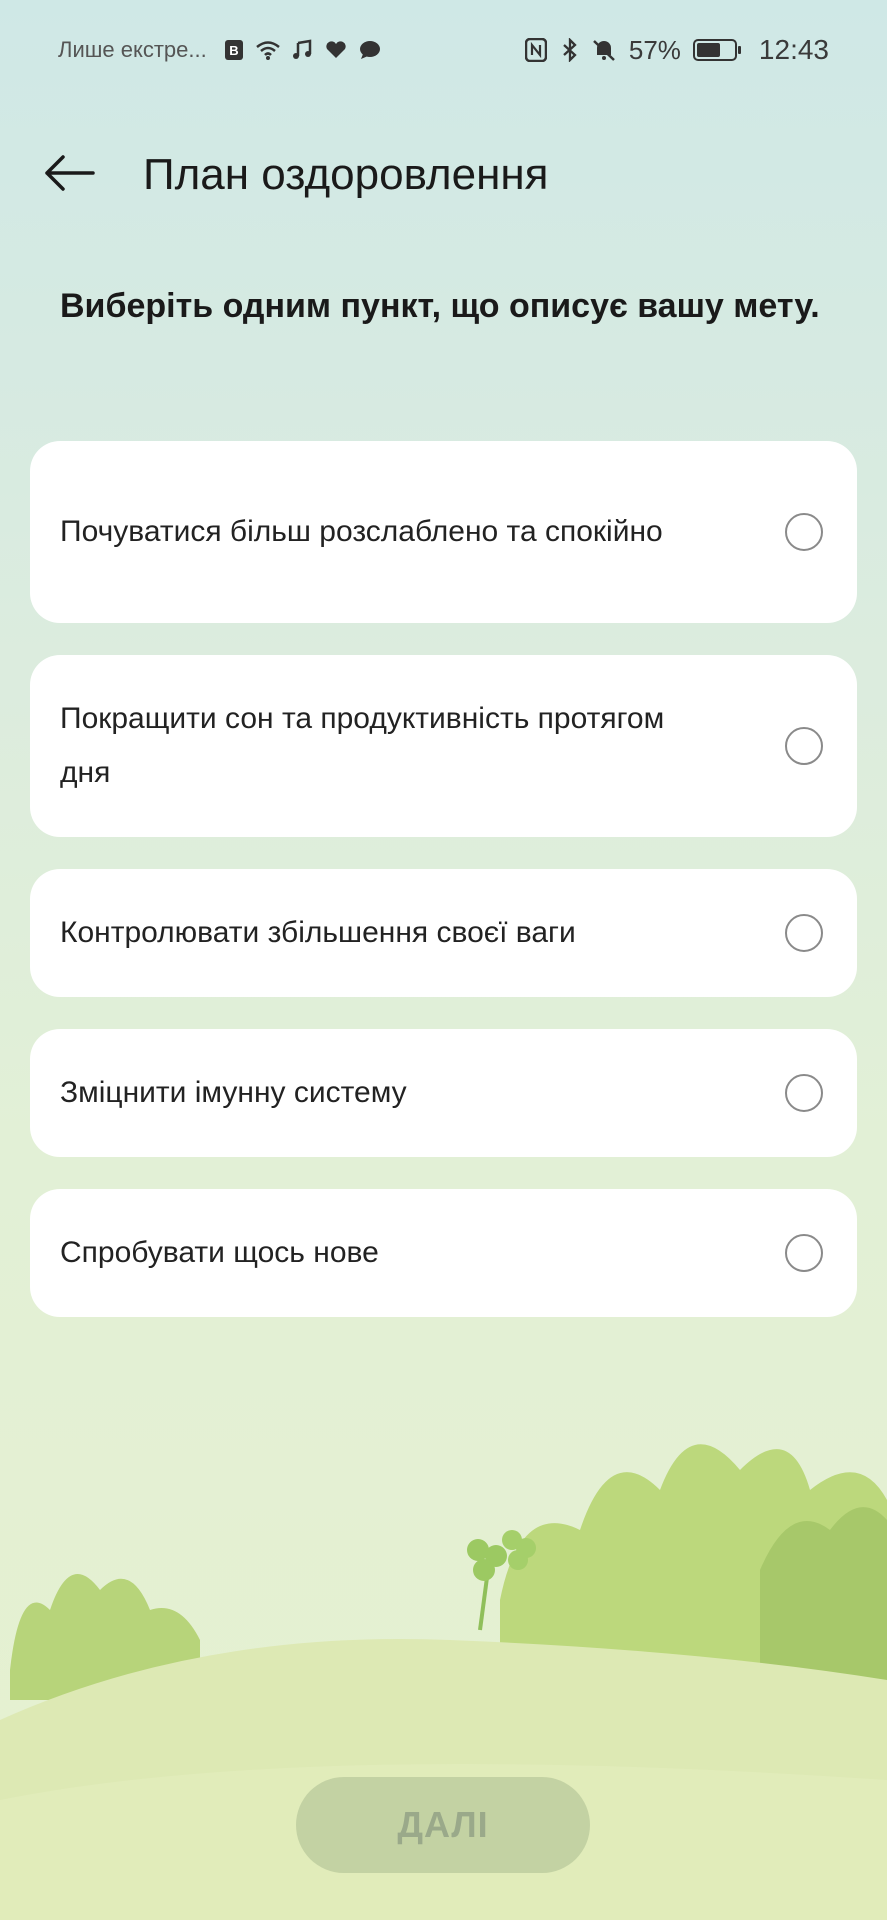 The height and width of the screenshot is (1920, 887). I want to click on bluetooth-icon, so click(570, 50).